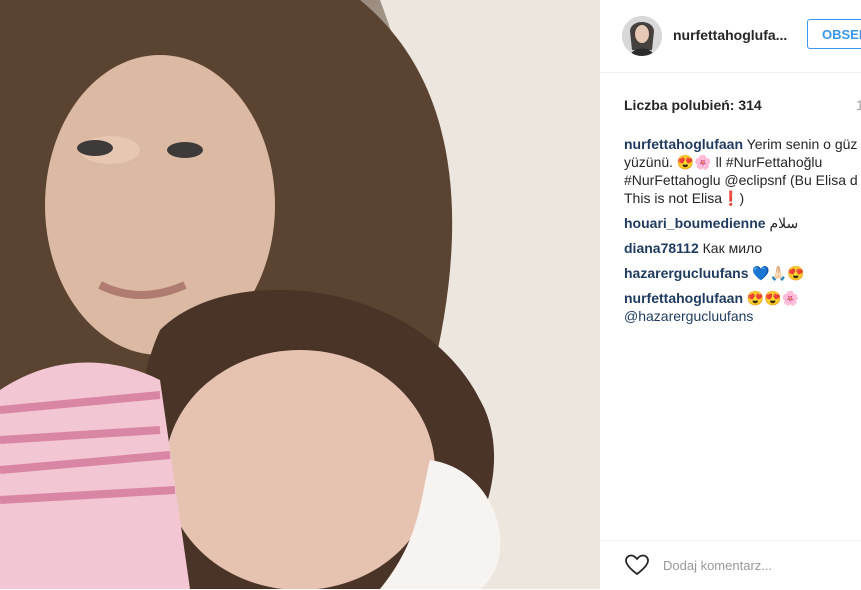 The height and width of the screenshot is (590, 861). Describe the element at coordinates (741, 180) in the screenshot. I see `comment-text: #NurFettahoglu @eclipsnf (Bu Elisa d` at that location.